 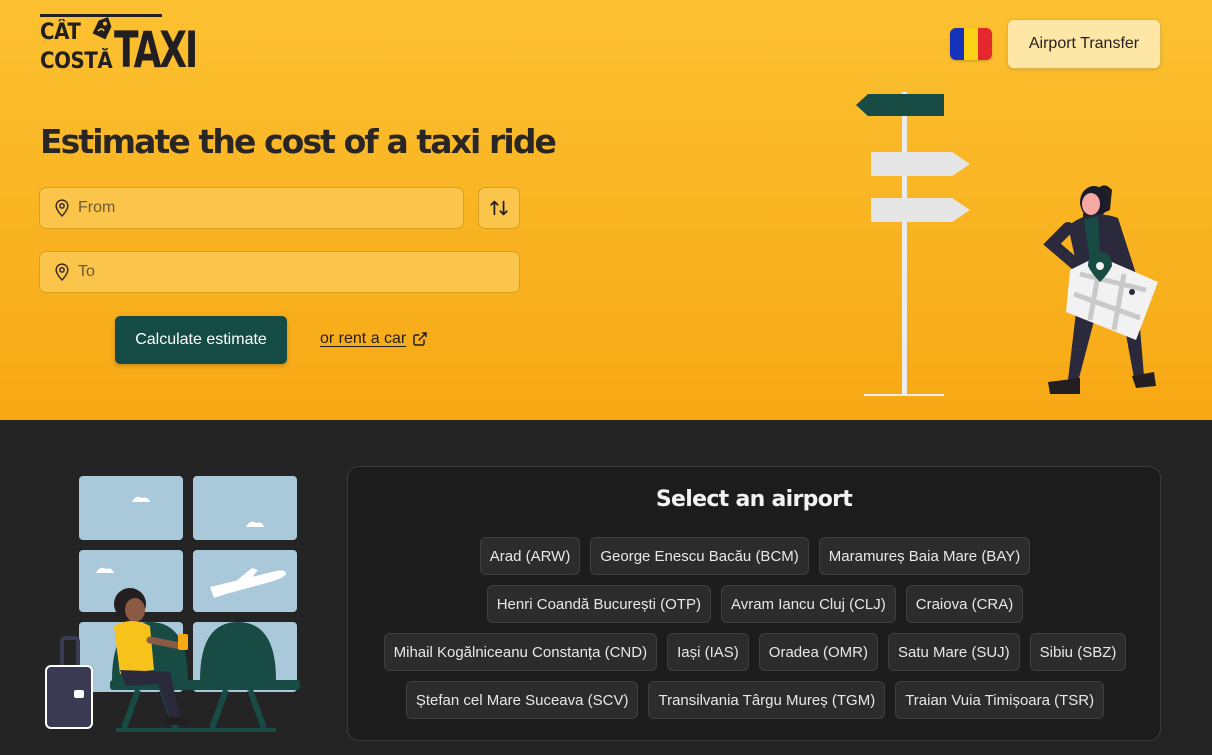 What do you see at coordinates (913, 244) in the screenshot?
I see `signpost-illustration` at bounding box center [913, 244].